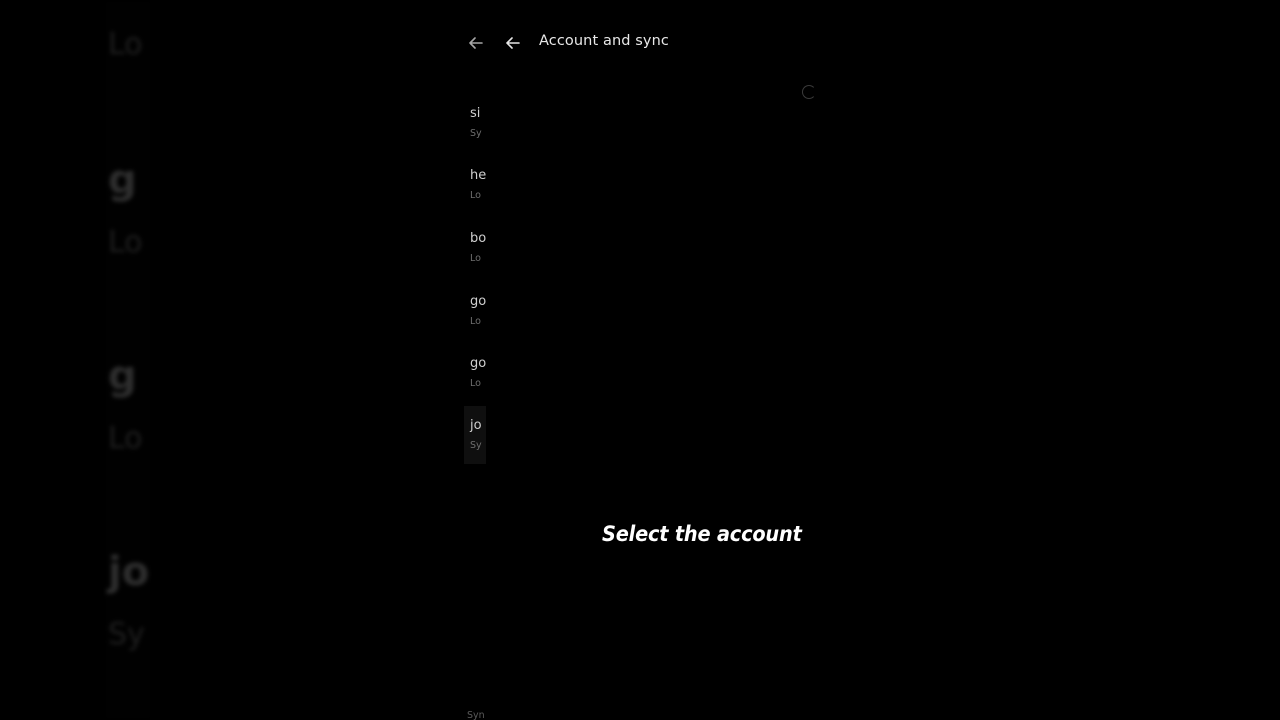 This screenshot has width=1280, height=720. I want to click on video-caption: Select the account, so click(702, 534).